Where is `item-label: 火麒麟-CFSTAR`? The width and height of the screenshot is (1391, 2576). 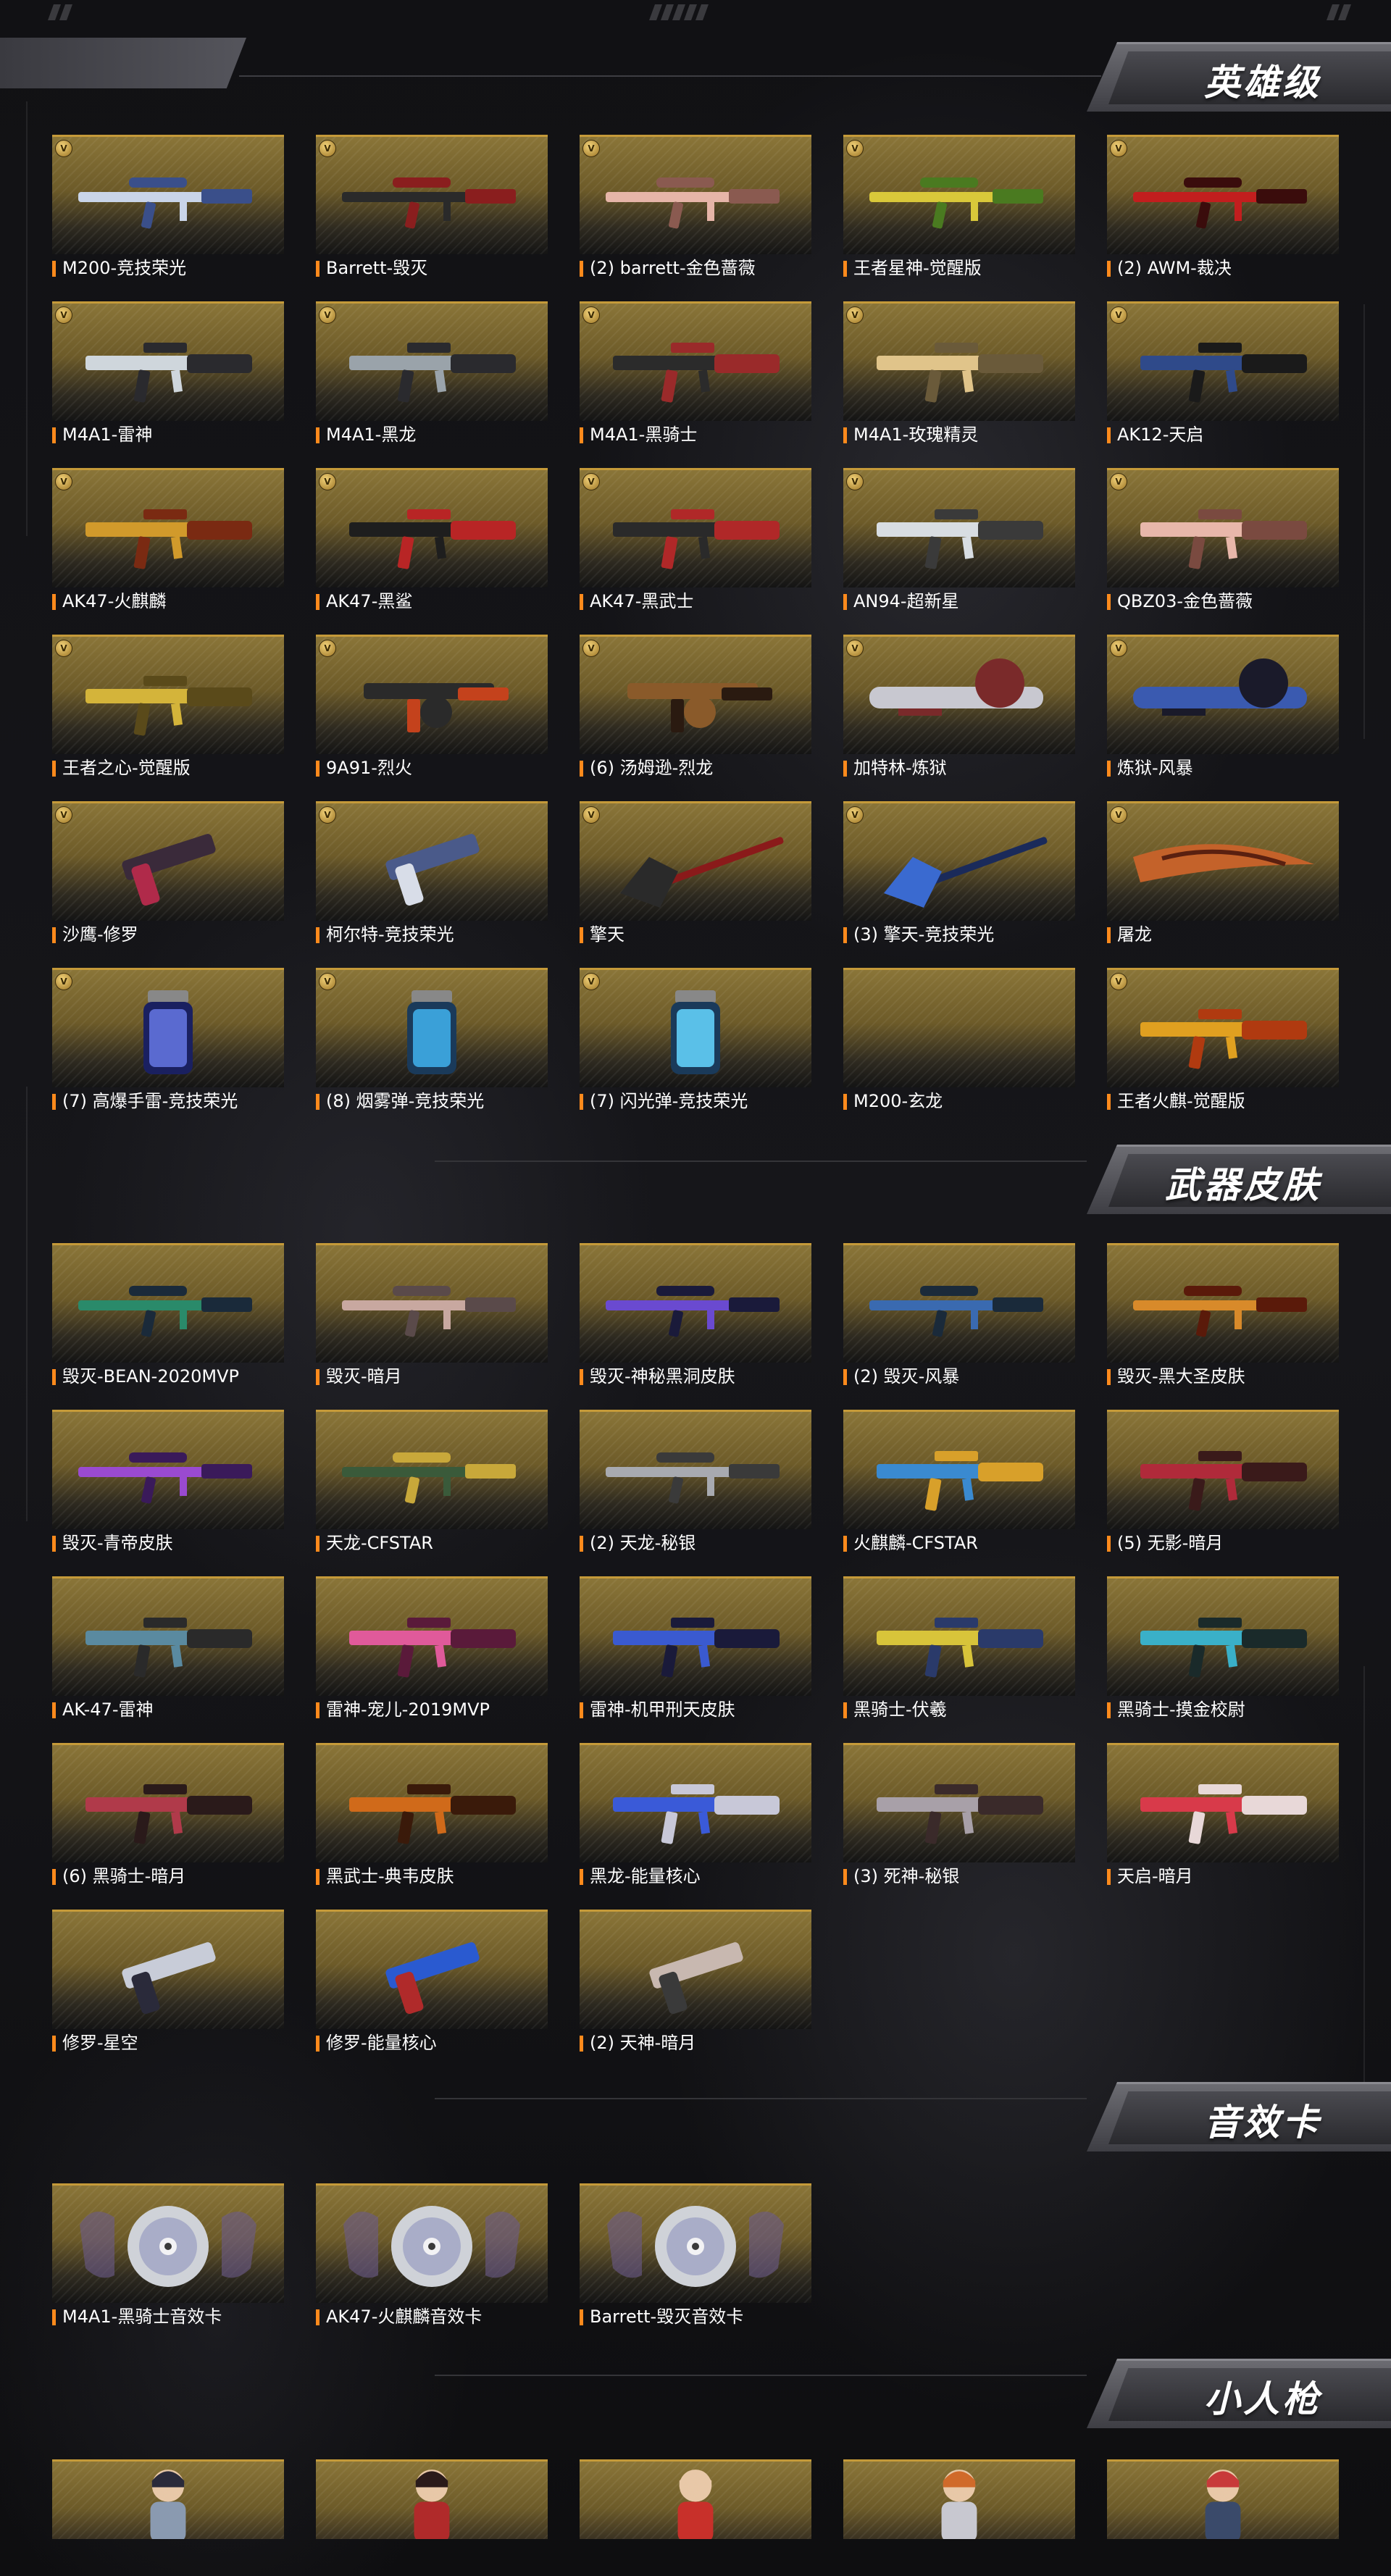 item-label: 火麒麟-CFSTAR is located at coordinates (910, 1543).